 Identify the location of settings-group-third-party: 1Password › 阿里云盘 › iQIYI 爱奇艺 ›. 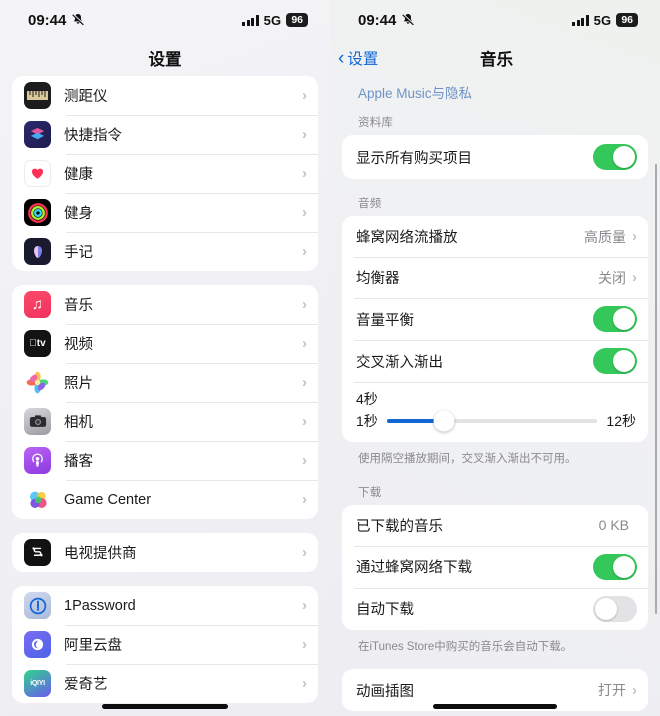
(165, 644).